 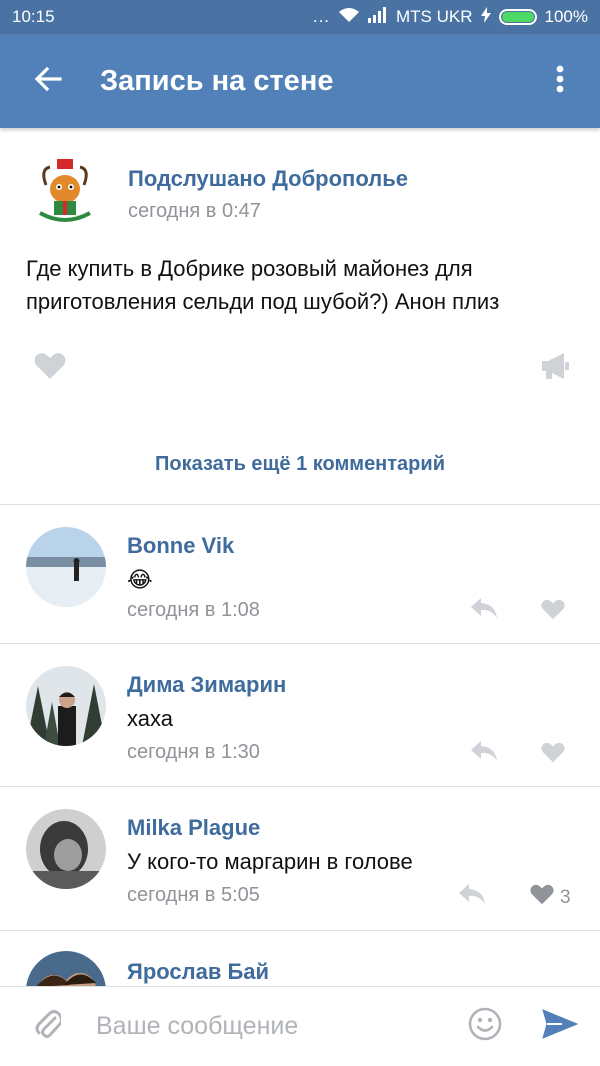 I want to click on app-bar: Запись на стене, so click(x=300, y=81).